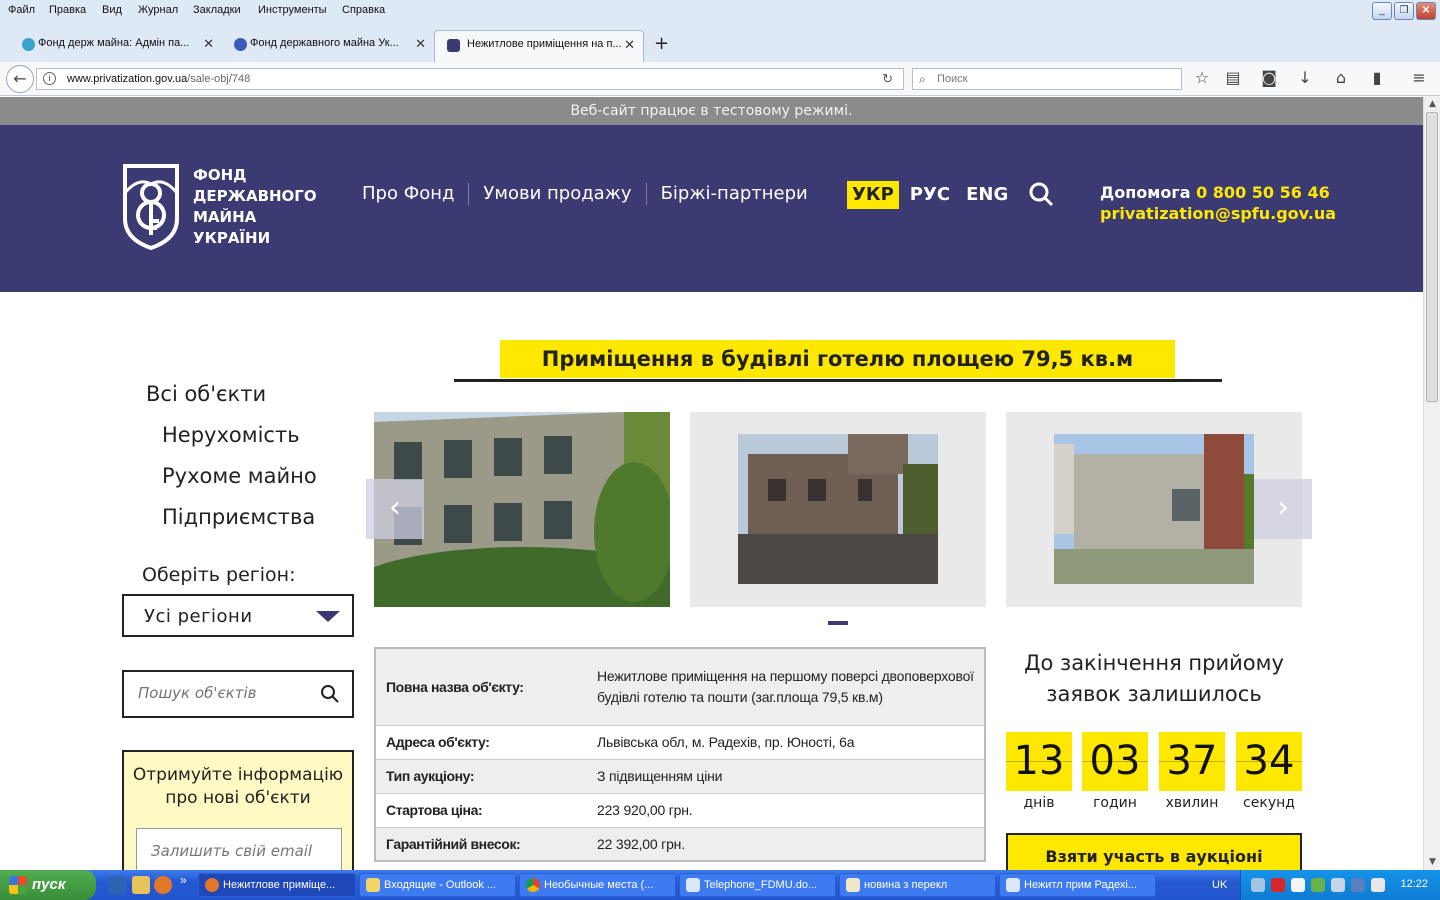 The image size is (1440, 900). What do you see at coordinates (323, 46) in the screenshot?
I see `tab-fund: Фонд державного майна Ук... ✕` at bounding box center [323, 46].